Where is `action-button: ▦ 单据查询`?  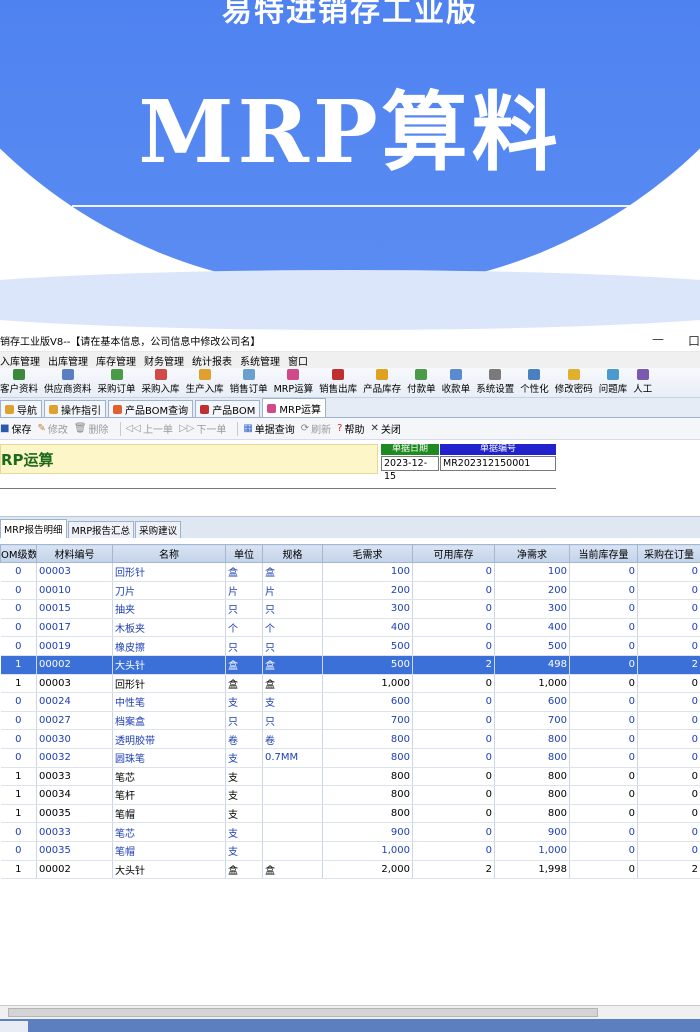 action-button: ▦ 单据查询 is located at coordinates (268, 428).